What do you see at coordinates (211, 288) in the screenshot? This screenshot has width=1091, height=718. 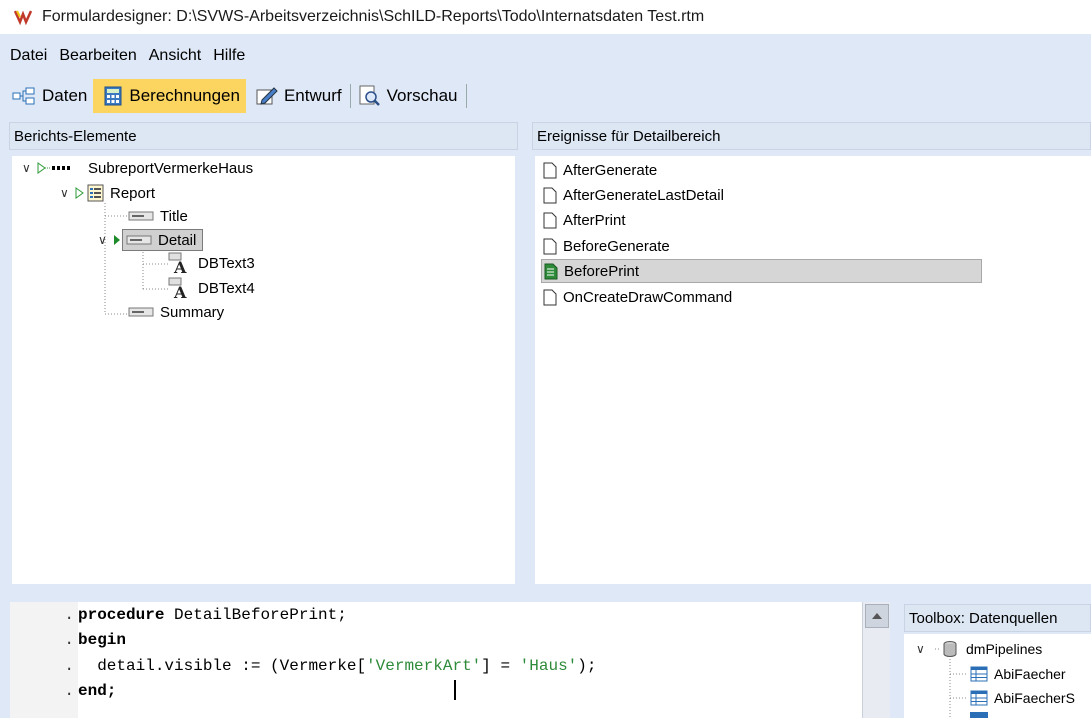 I see `tree-item-dbtext4: A DBText4` at bounding box center [211, 288].